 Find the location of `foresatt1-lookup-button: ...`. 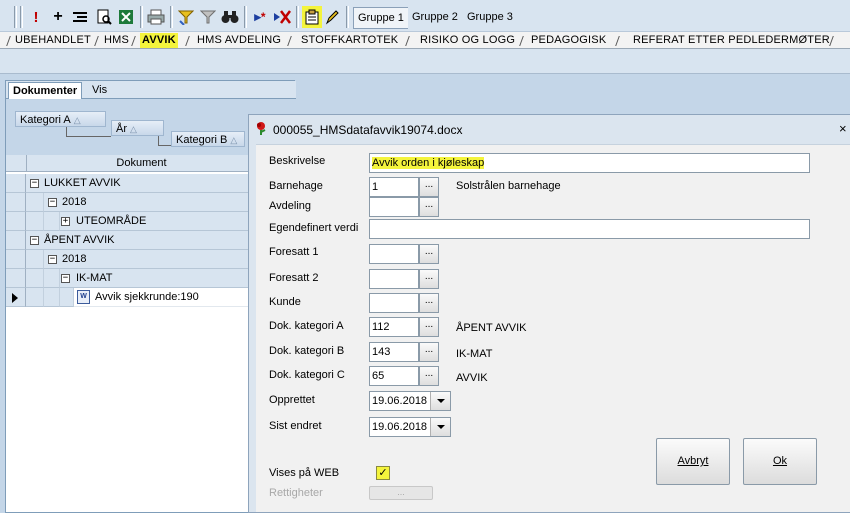

foresatt1-lookup-button: ... is located at coordinates (429, 254).